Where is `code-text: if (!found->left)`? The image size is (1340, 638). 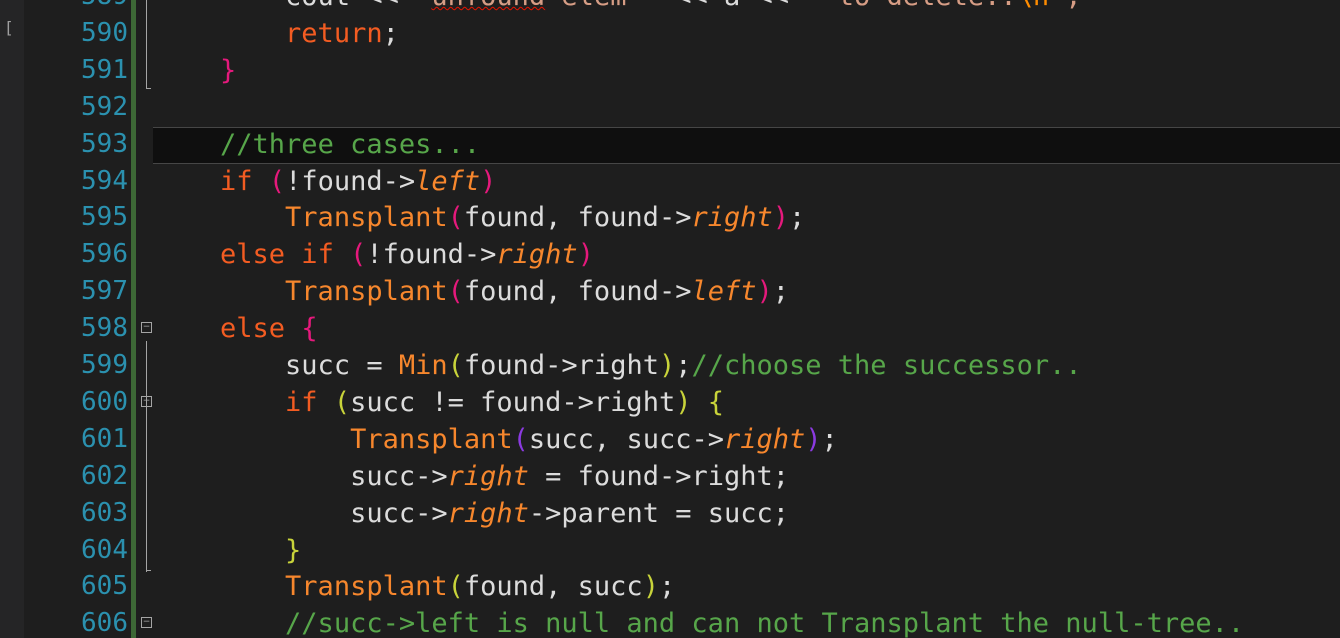
code-text: if (!found->left) is located at coordinates (325, 181).